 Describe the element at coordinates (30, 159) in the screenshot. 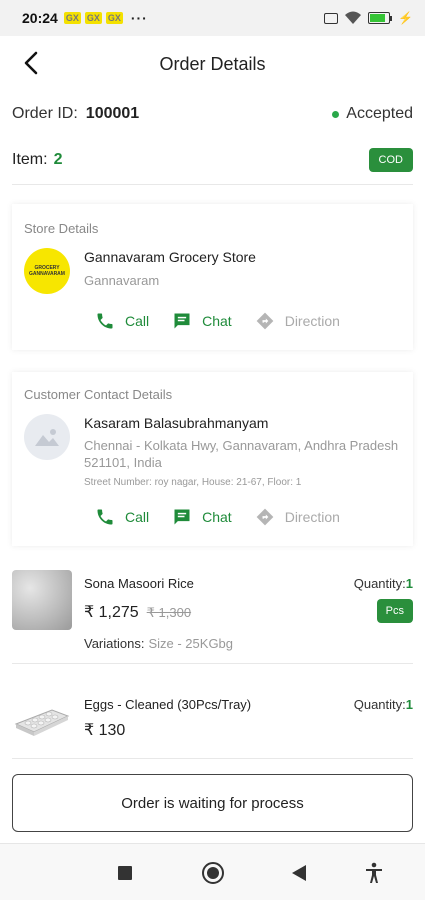

I see `item-label: Item:` at that location.